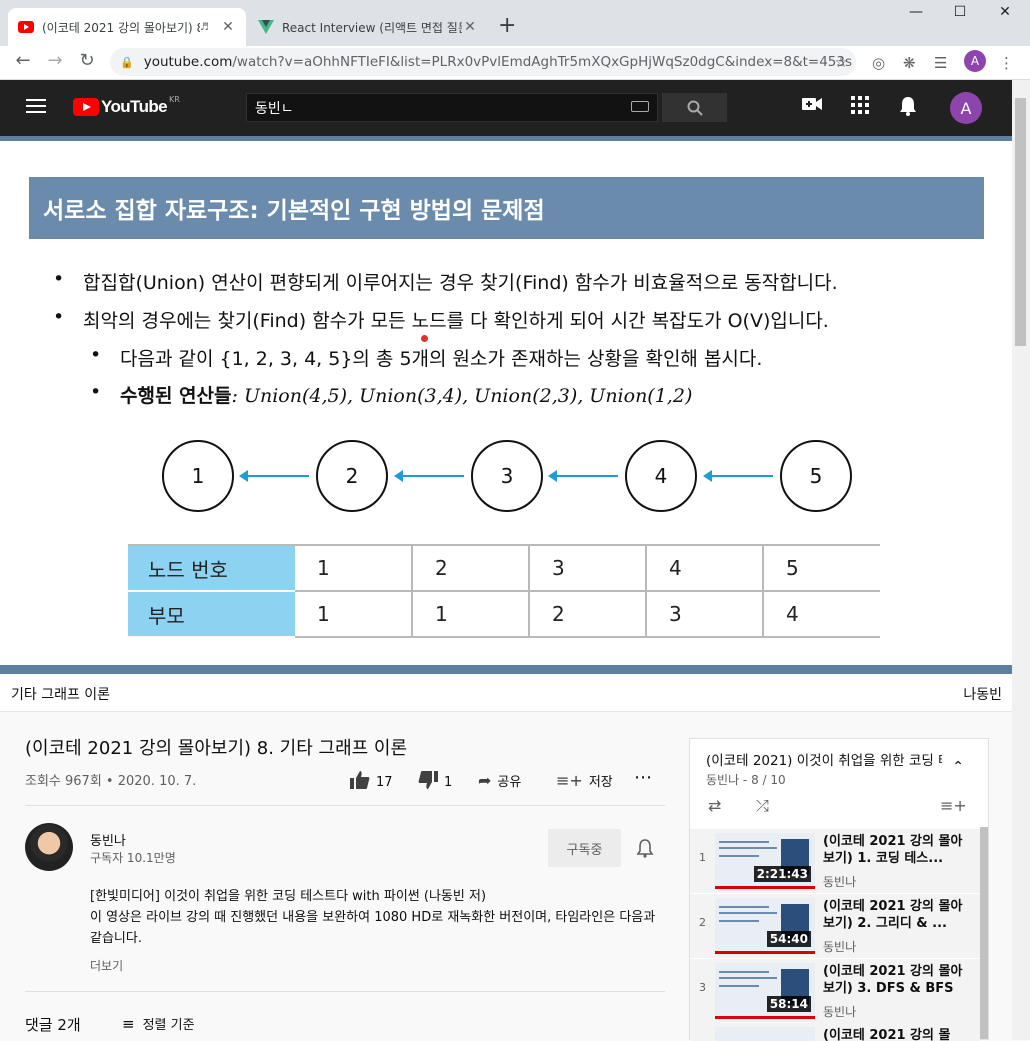 This screenshot has height=1041, width=1030. Describe the element at coordinates (106, 965) in the screenshot. I see `show-more-link: 더보기` at that location.